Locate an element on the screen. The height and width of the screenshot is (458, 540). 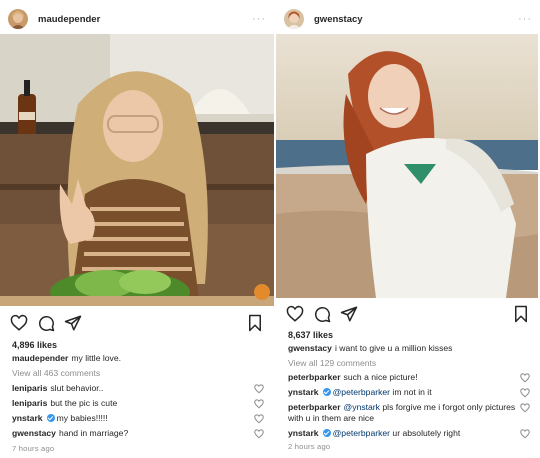
comment-text: but the pic is cute is located at coordinates (84, 403).